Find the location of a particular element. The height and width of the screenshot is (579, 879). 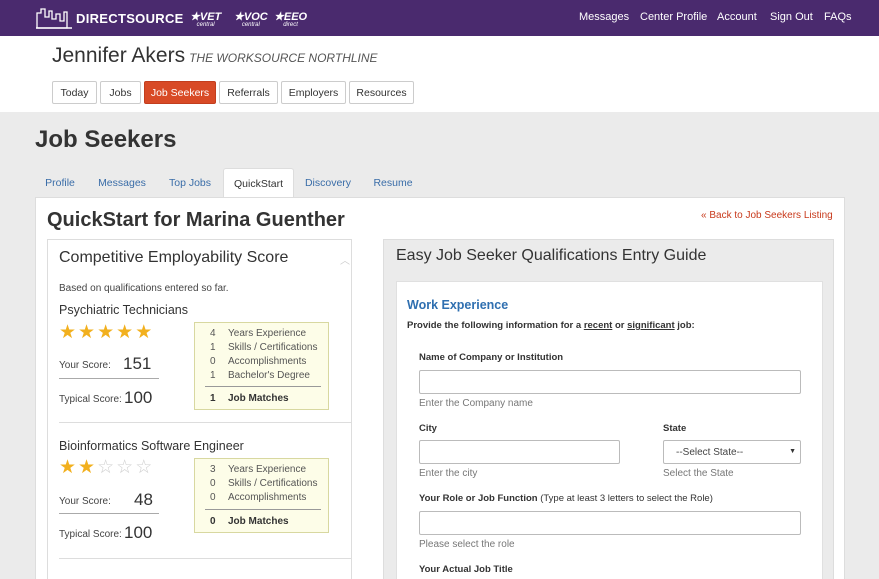

city-help: Enter the city is located at coordinates (448, 473).